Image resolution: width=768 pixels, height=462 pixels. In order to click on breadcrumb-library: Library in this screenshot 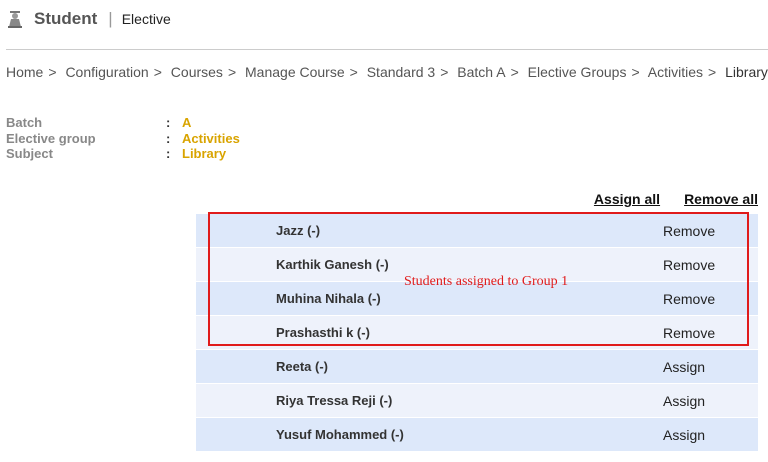, I will do `click(746, 72)`.